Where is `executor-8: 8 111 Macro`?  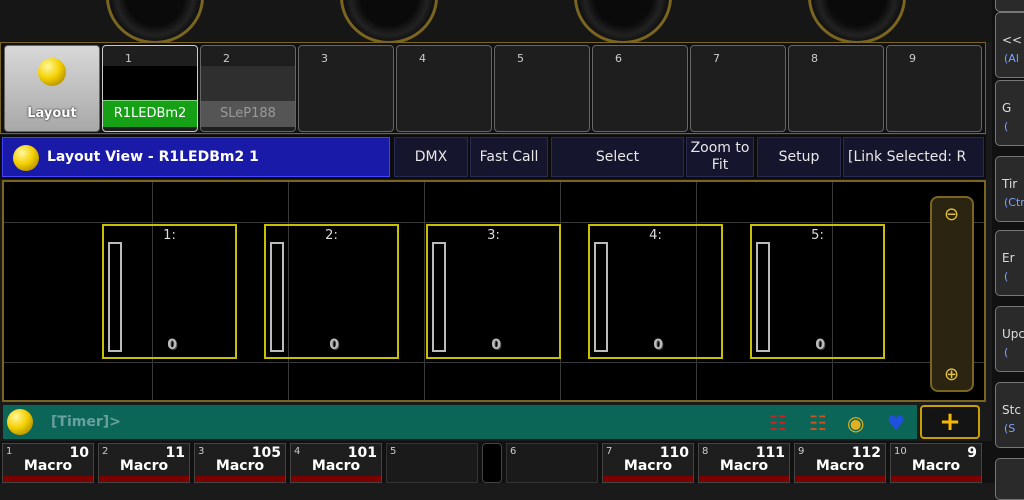 executor-8: 8 111 Macro is located at coordinates (744, 463).